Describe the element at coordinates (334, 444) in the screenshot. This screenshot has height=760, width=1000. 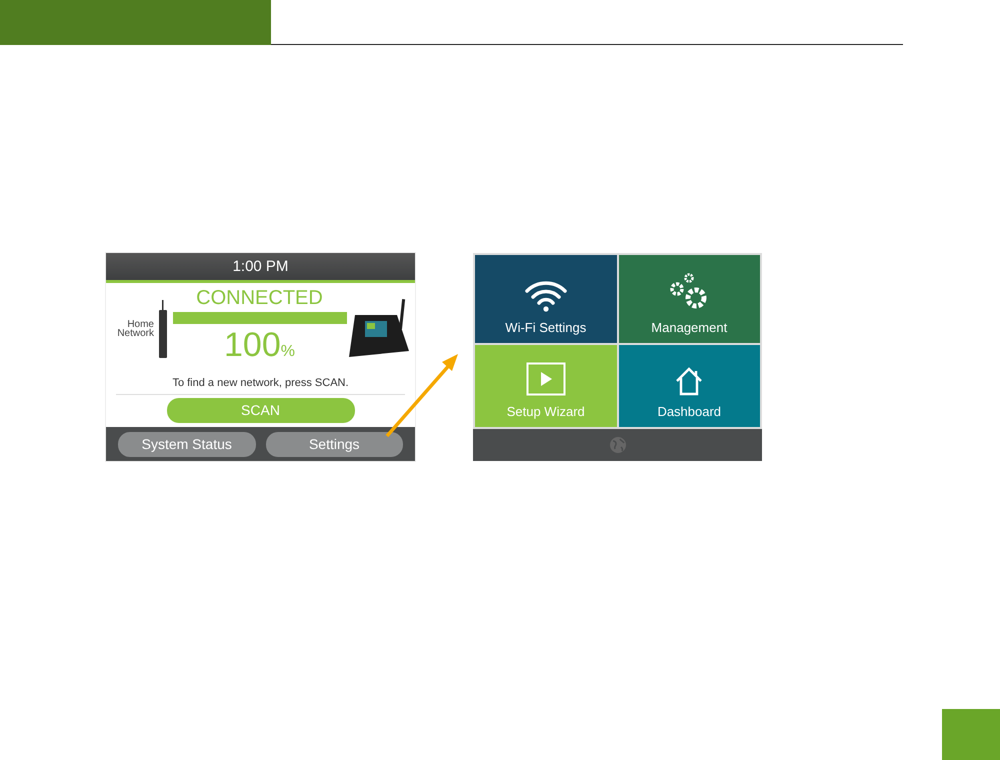
I see `menu-button: Settings` at that location.